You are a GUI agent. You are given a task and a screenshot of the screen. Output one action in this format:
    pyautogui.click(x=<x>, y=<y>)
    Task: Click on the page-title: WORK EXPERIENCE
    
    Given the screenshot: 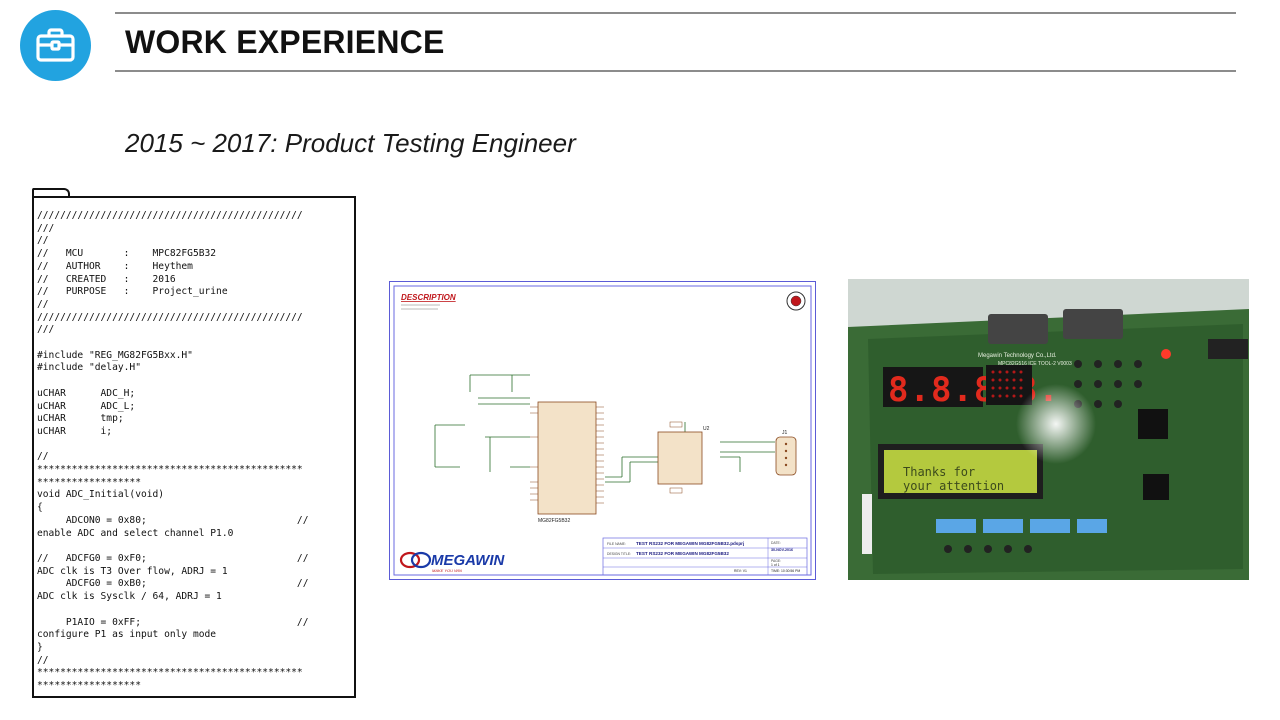 What is the action you would take?
    pyautogui.click(x=285, y=42)
    